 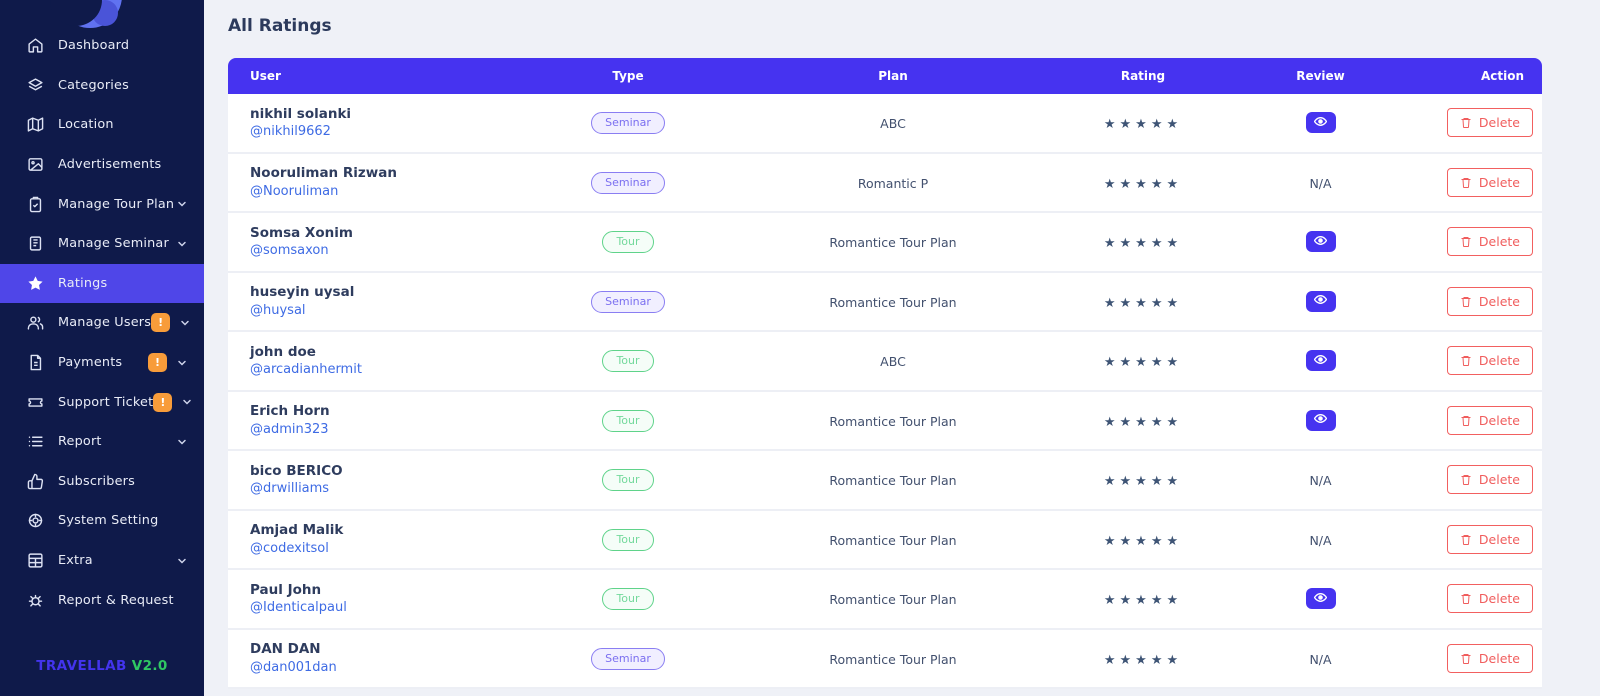 What do you see at coordinates (296, 470) in the screenshot?
I see `user-name: bico BERICO` at bounding box center [296, 470].